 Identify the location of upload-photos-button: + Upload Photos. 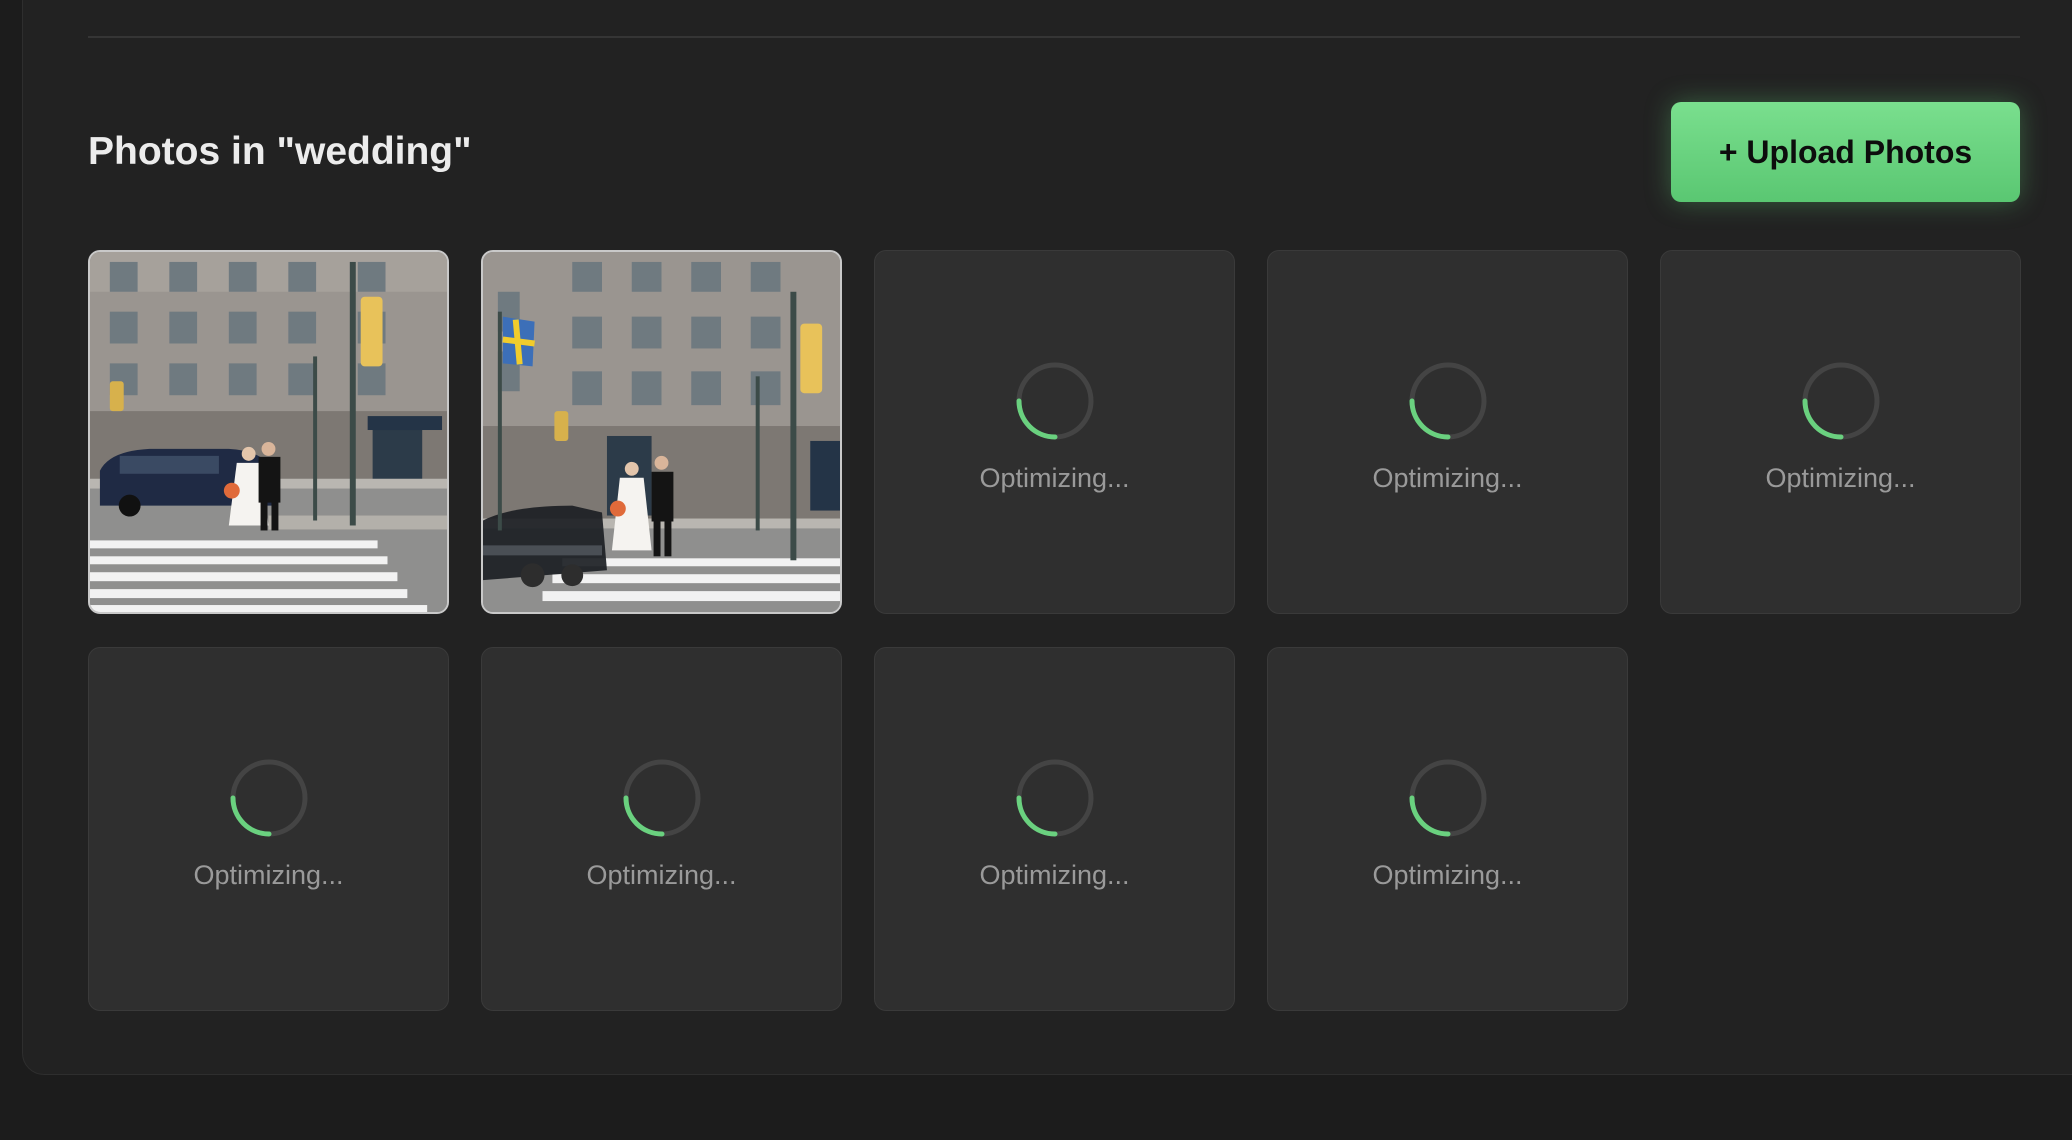
(1845, 152).